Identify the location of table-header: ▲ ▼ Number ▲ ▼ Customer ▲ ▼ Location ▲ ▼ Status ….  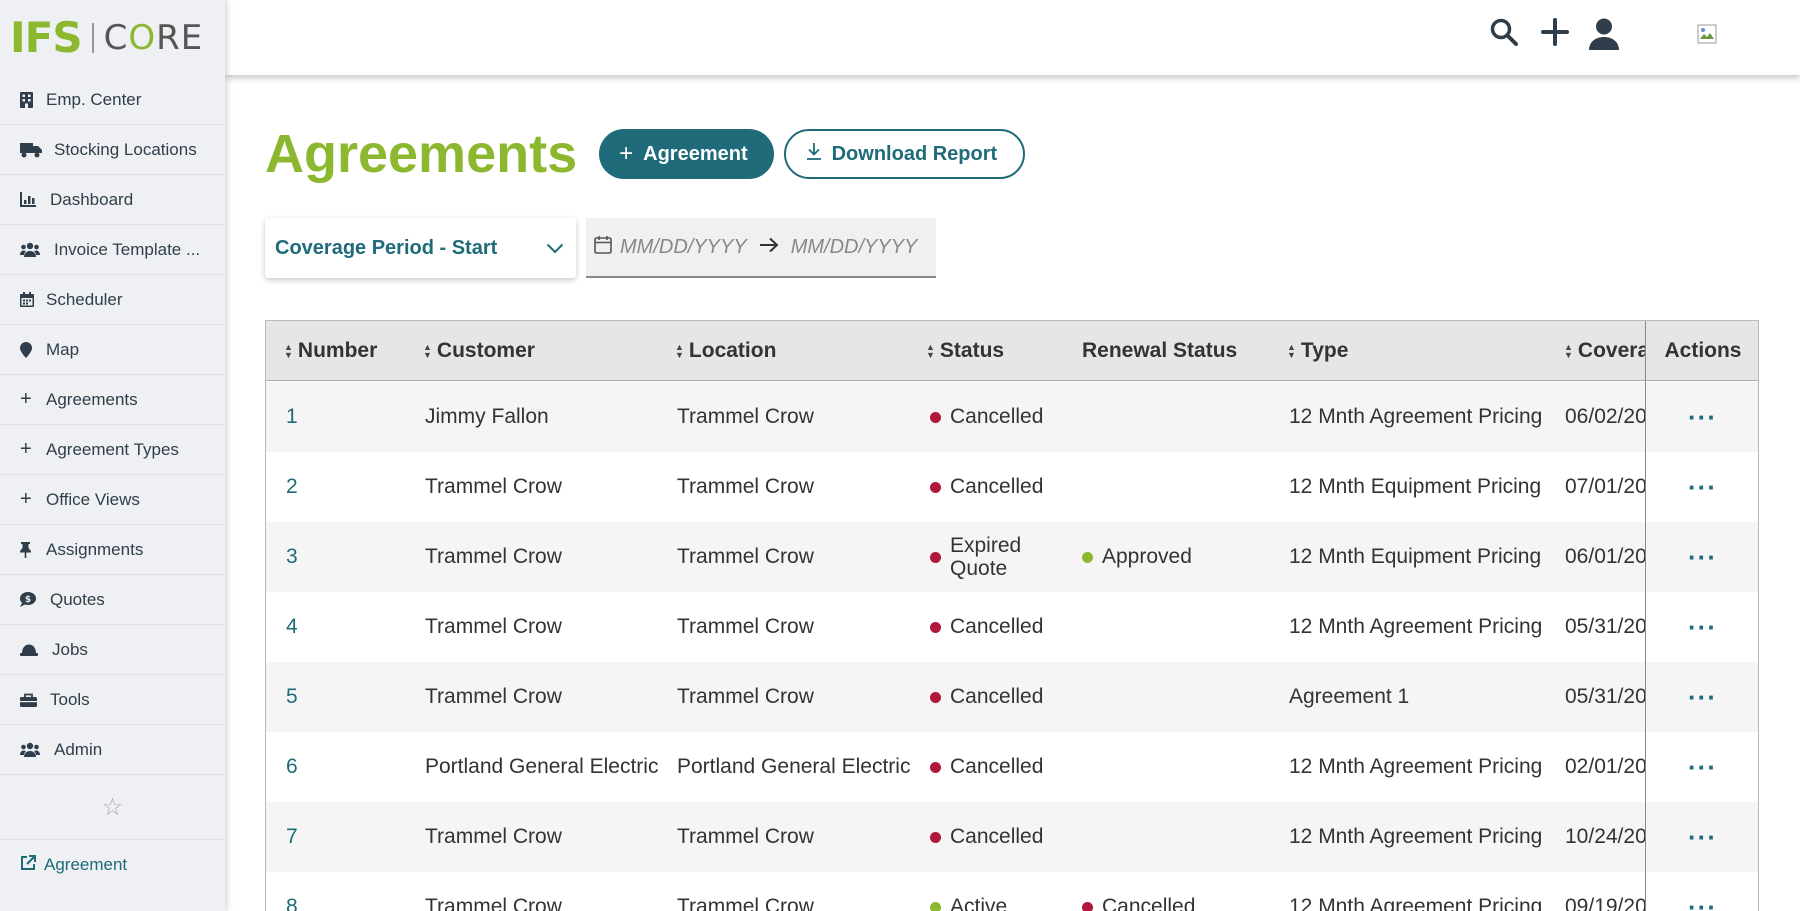
(1012, 351).